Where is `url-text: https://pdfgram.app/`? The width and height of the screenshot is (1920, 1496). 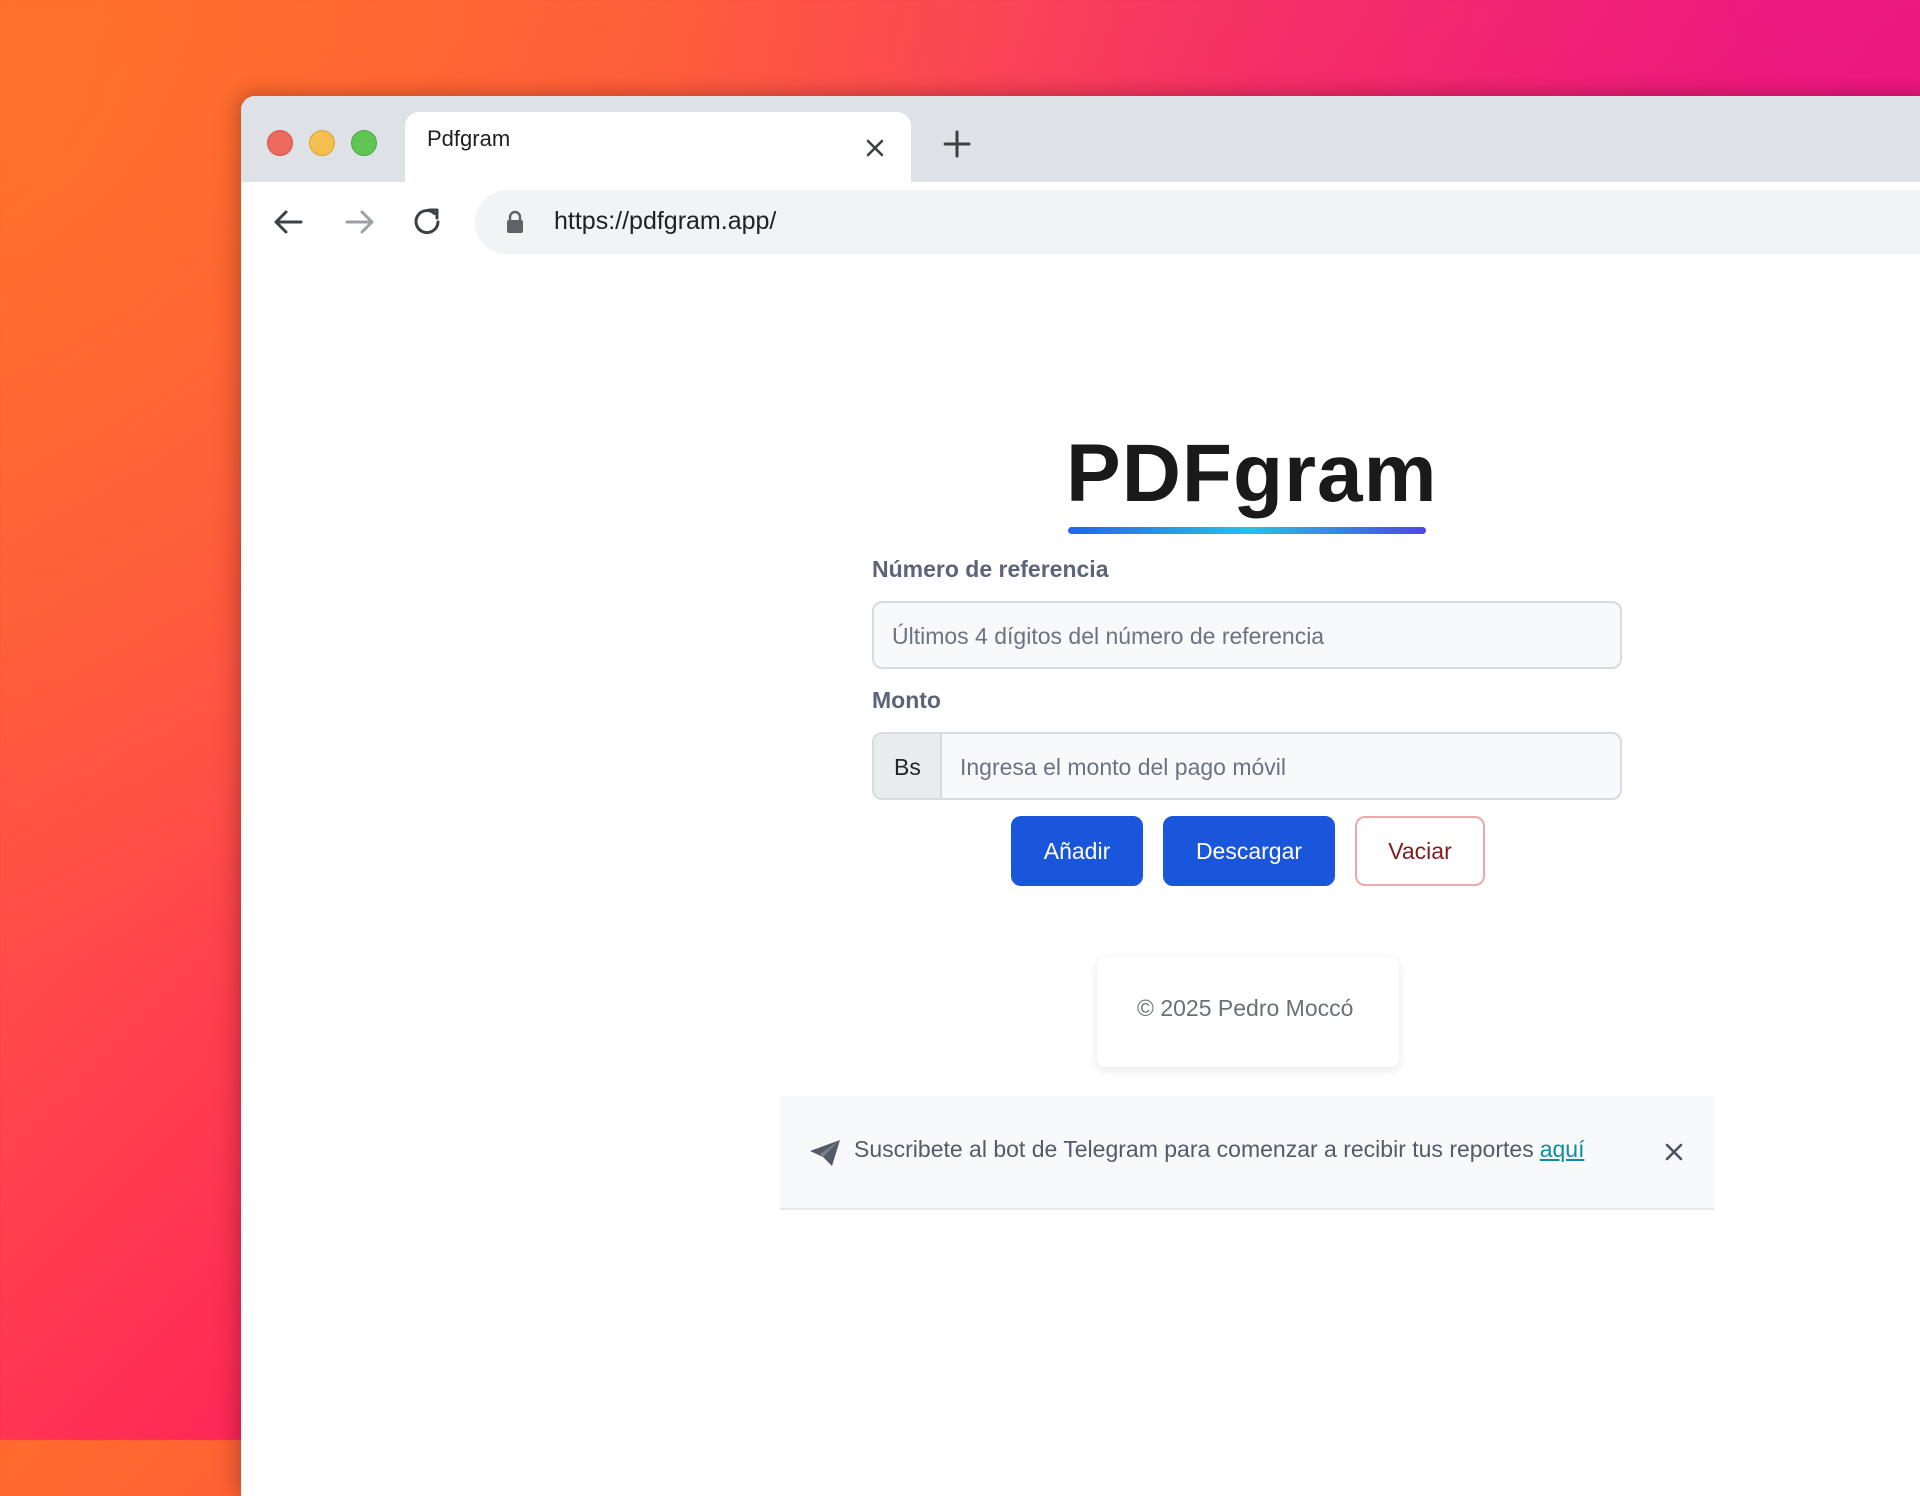
url-text: https://pdfgram.app/ is located at coordinates (665, 221).